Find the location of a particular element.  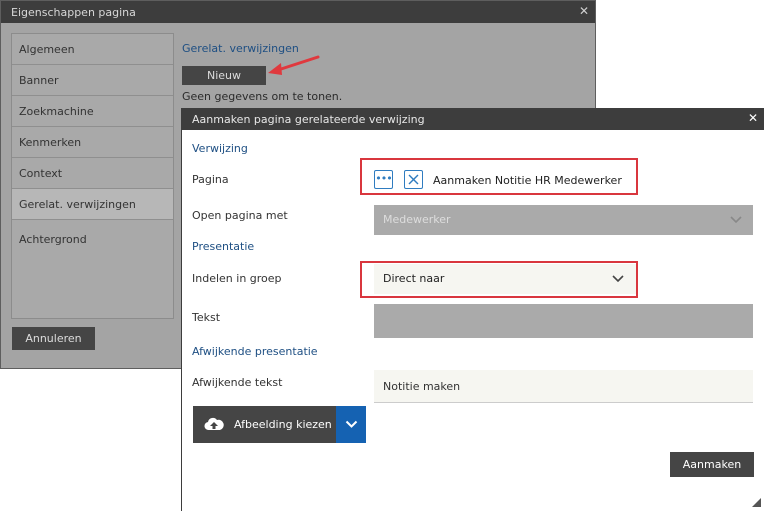

nav-item-gerelat-verwijzingen: Gerelat. verwijzingen is located at coordinates (92, 204).